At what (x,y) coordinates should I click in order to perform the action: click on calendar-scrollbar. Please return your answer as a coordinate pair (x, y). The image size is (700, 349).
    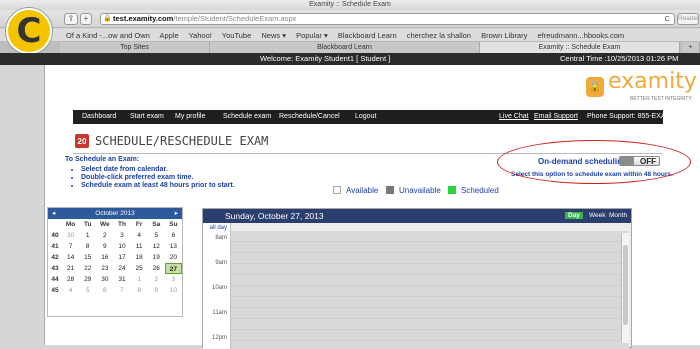
    Looking at the image, I should click on (625, 288).